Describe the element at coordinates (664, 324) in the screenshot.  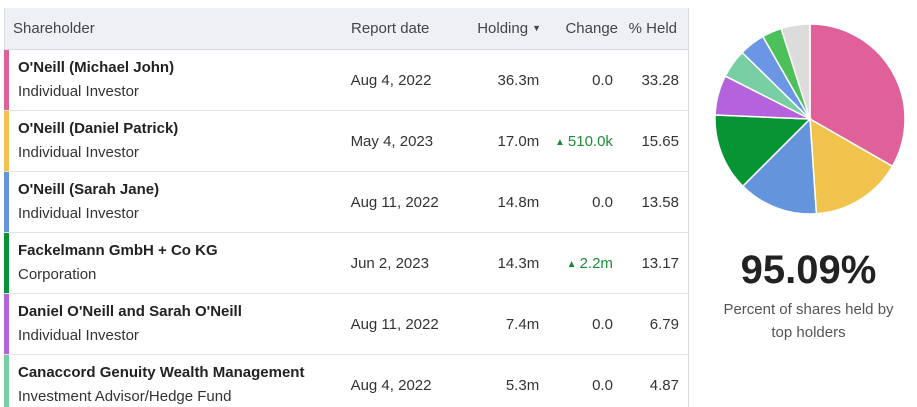
I see `pct-held-cell: 6.79` at that location.